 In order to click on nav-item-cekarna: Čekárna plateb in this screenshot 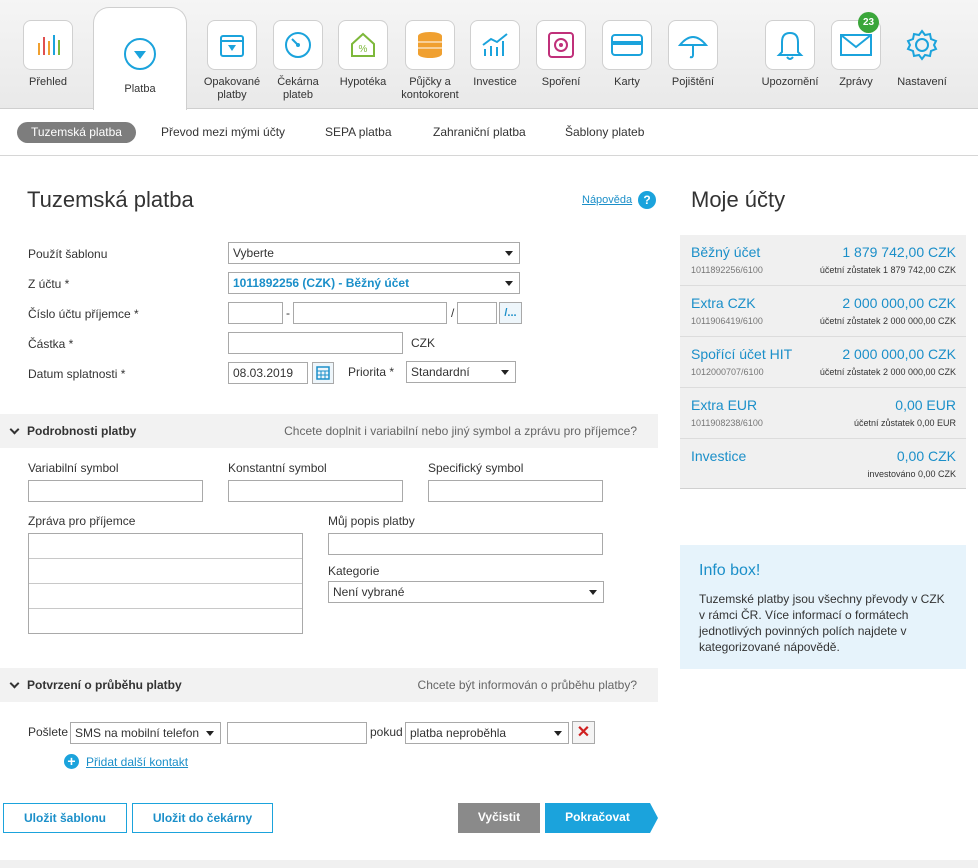, I will do `click(298, 61)`.